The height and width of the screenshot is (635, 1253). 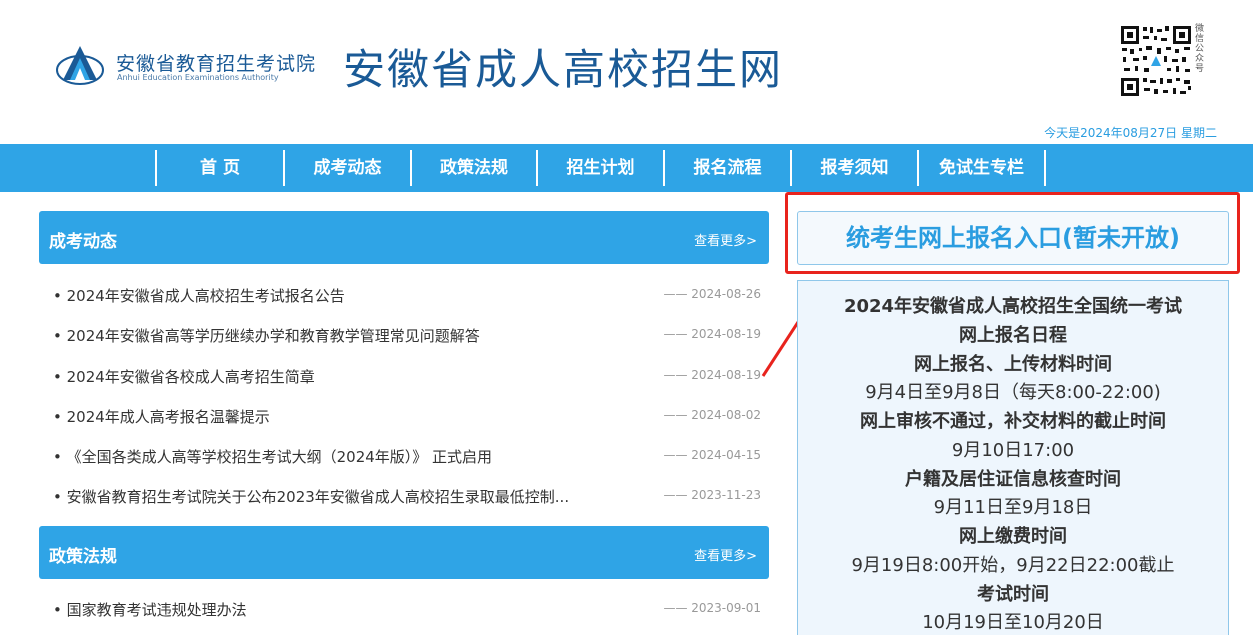 What do you see at coordinates (1130, 133) in the screenshot?
I see `current-date: 今天是2024年08月27日 星期二` at bounding box center [1130, 133].